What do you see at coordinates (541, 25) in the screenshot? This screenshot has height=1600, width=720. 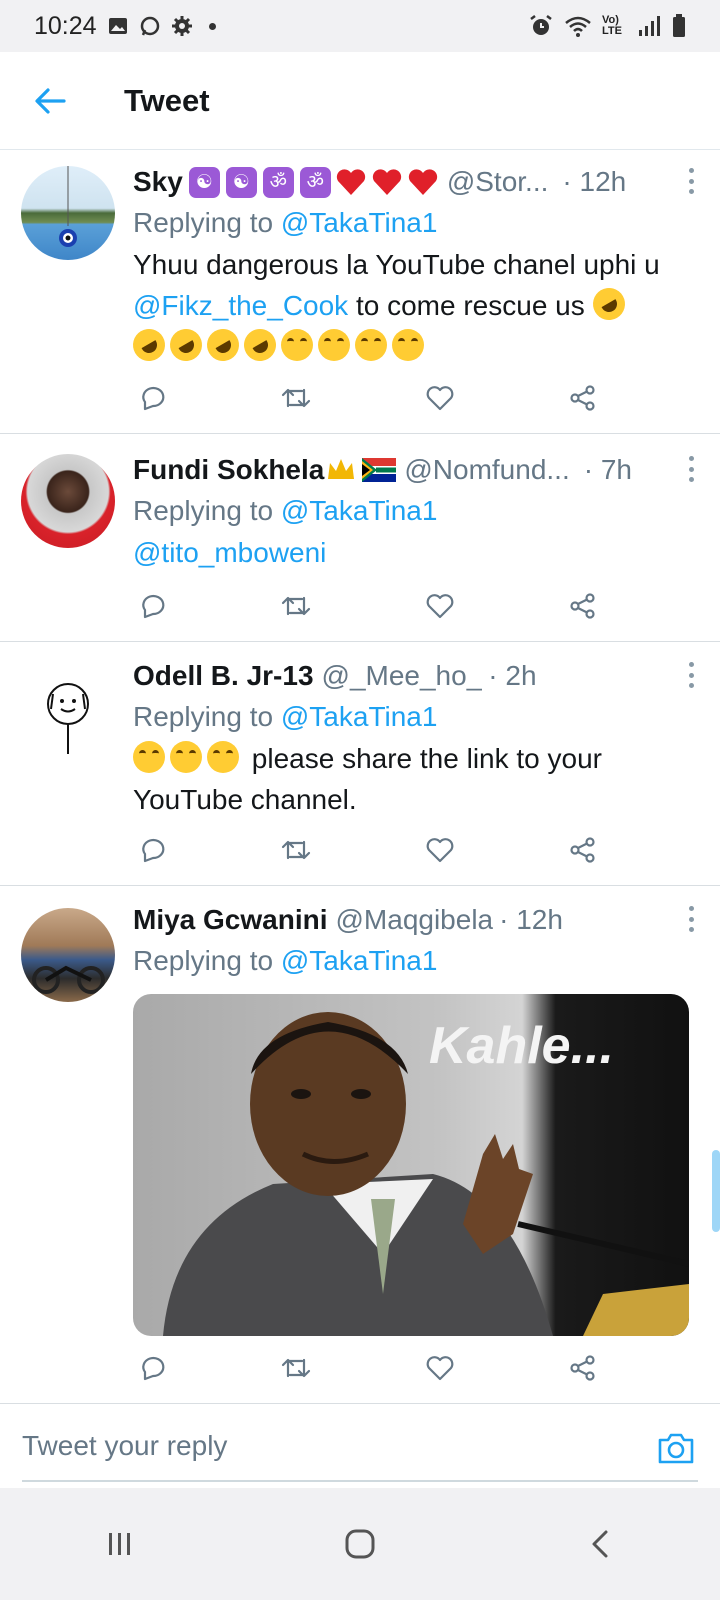 I see `alarm-icon` at bounding box center [541, 25].